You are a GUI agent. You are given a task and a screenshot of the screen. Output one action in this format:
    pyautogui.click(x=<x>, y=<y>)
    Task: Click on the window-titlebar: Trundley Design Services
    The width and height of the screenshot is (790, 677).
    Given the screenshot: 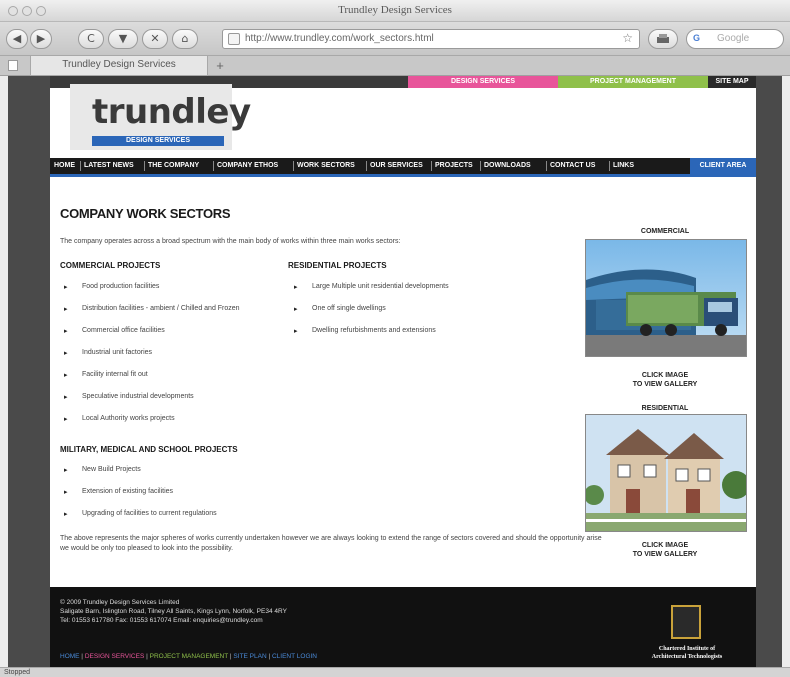 What is the action you would take?
    pyautogui.click(x=395, y=11)
    